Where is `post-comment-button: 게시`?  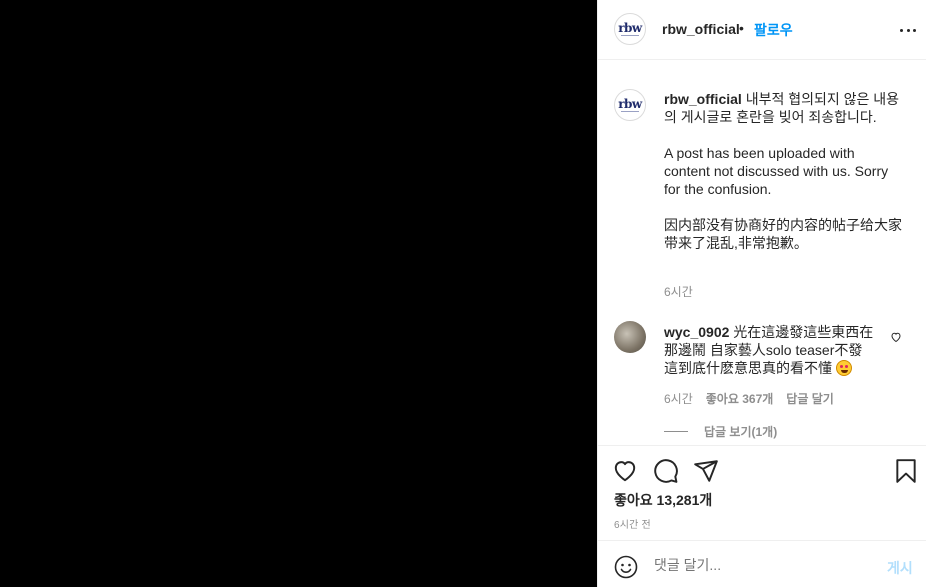
post-comment-button: 게시 is located at coordinates (900, 568).